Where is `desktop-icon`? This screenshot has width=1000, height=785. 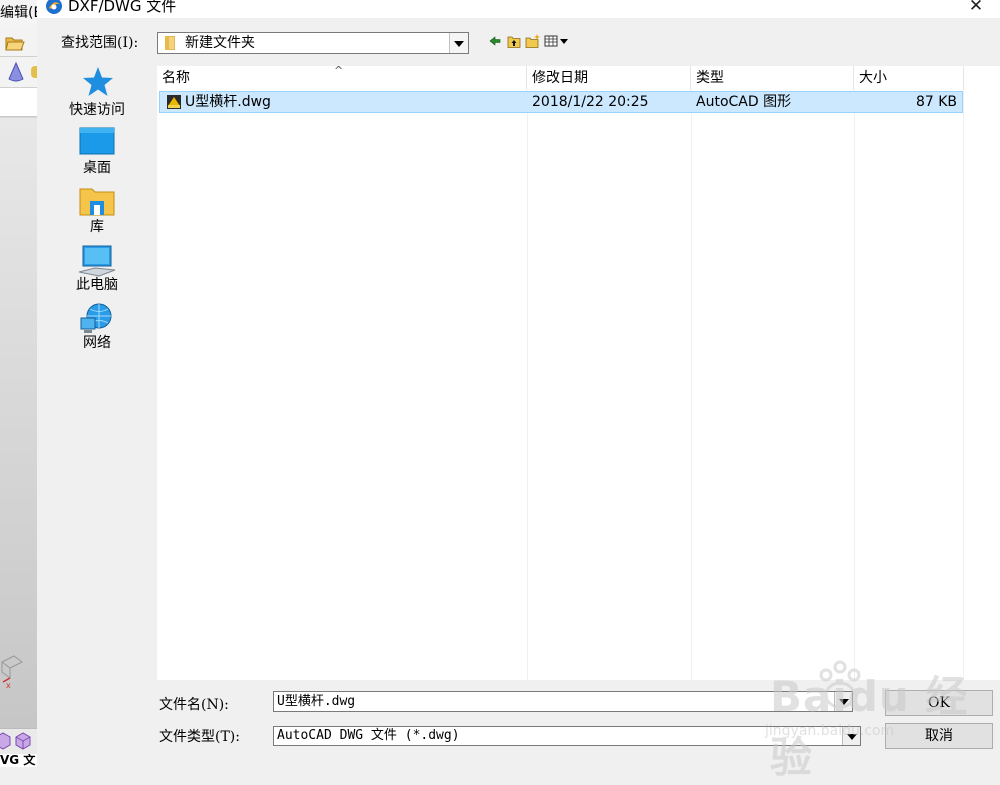
desktop-icon is located at coordinates (97, 141).